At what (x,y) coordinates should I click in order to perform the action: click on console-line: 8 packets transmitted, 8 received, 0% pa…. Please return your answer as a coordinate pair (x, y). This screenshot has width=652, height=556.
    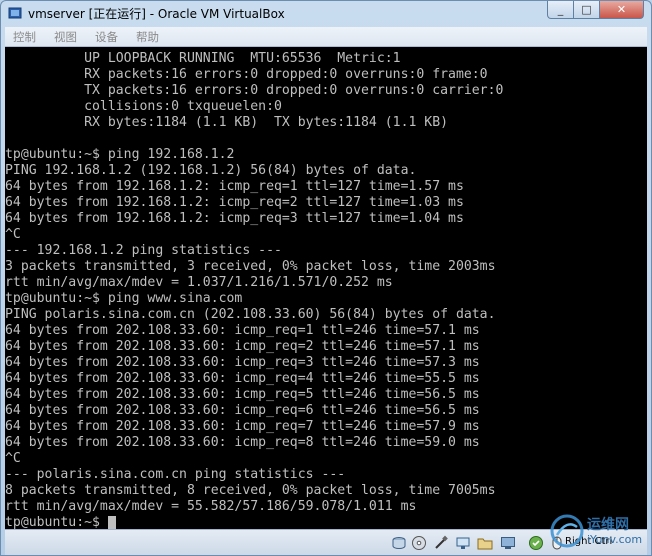
    Looking at the image, I should click on (250, 490).